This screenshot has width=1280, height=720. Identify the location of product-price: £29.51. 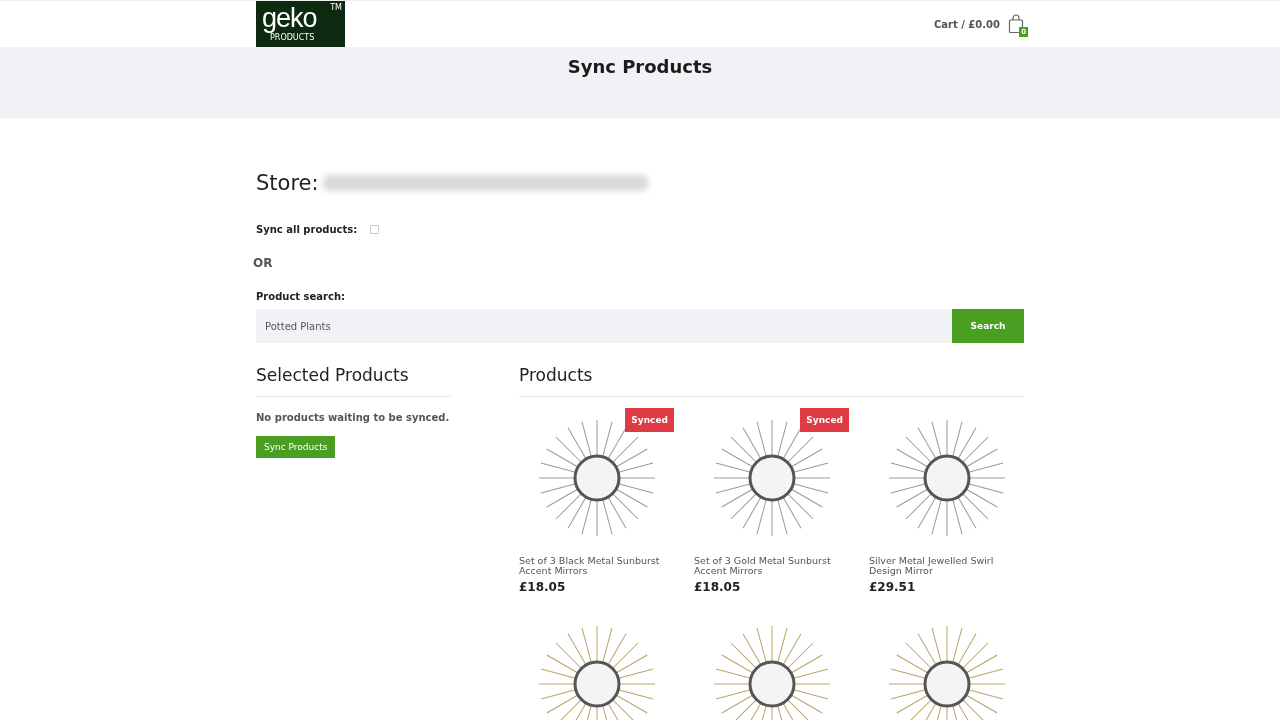
(893, 587).